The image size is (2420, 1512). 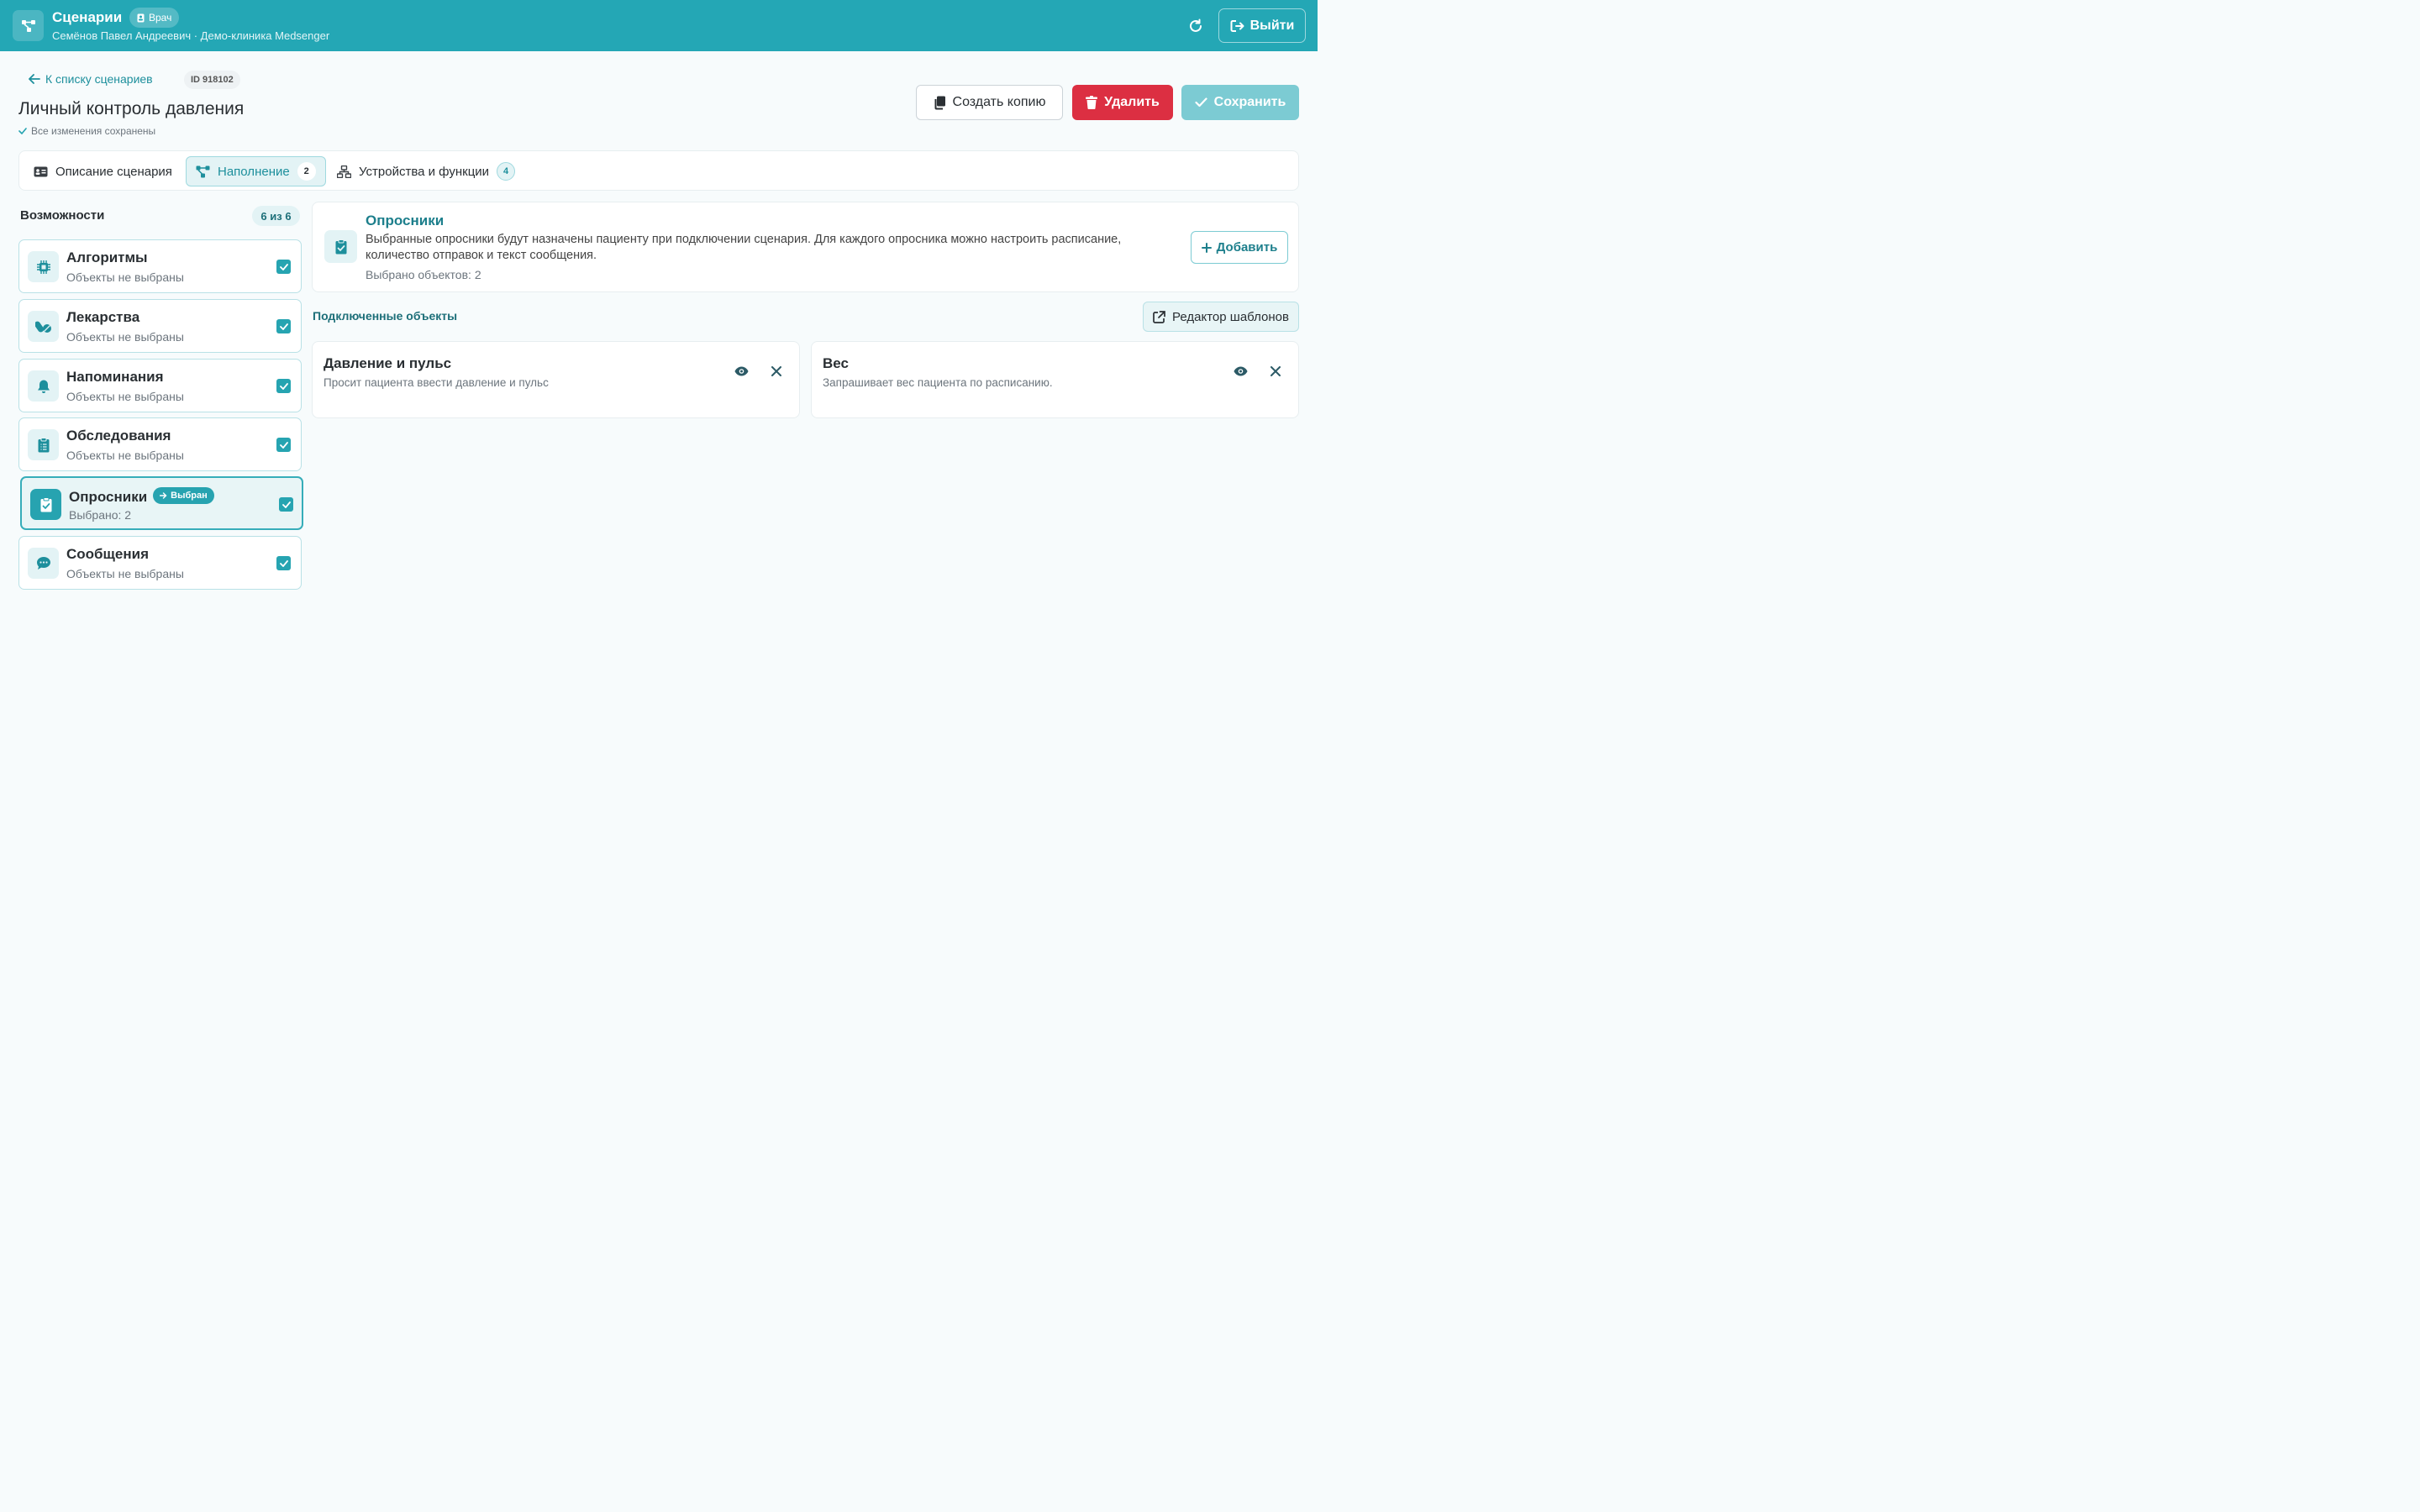 What do you see at coordinates (405, 220) in the screenshot?
I see `section-title: Опросники` at bounding box center [405, 220].